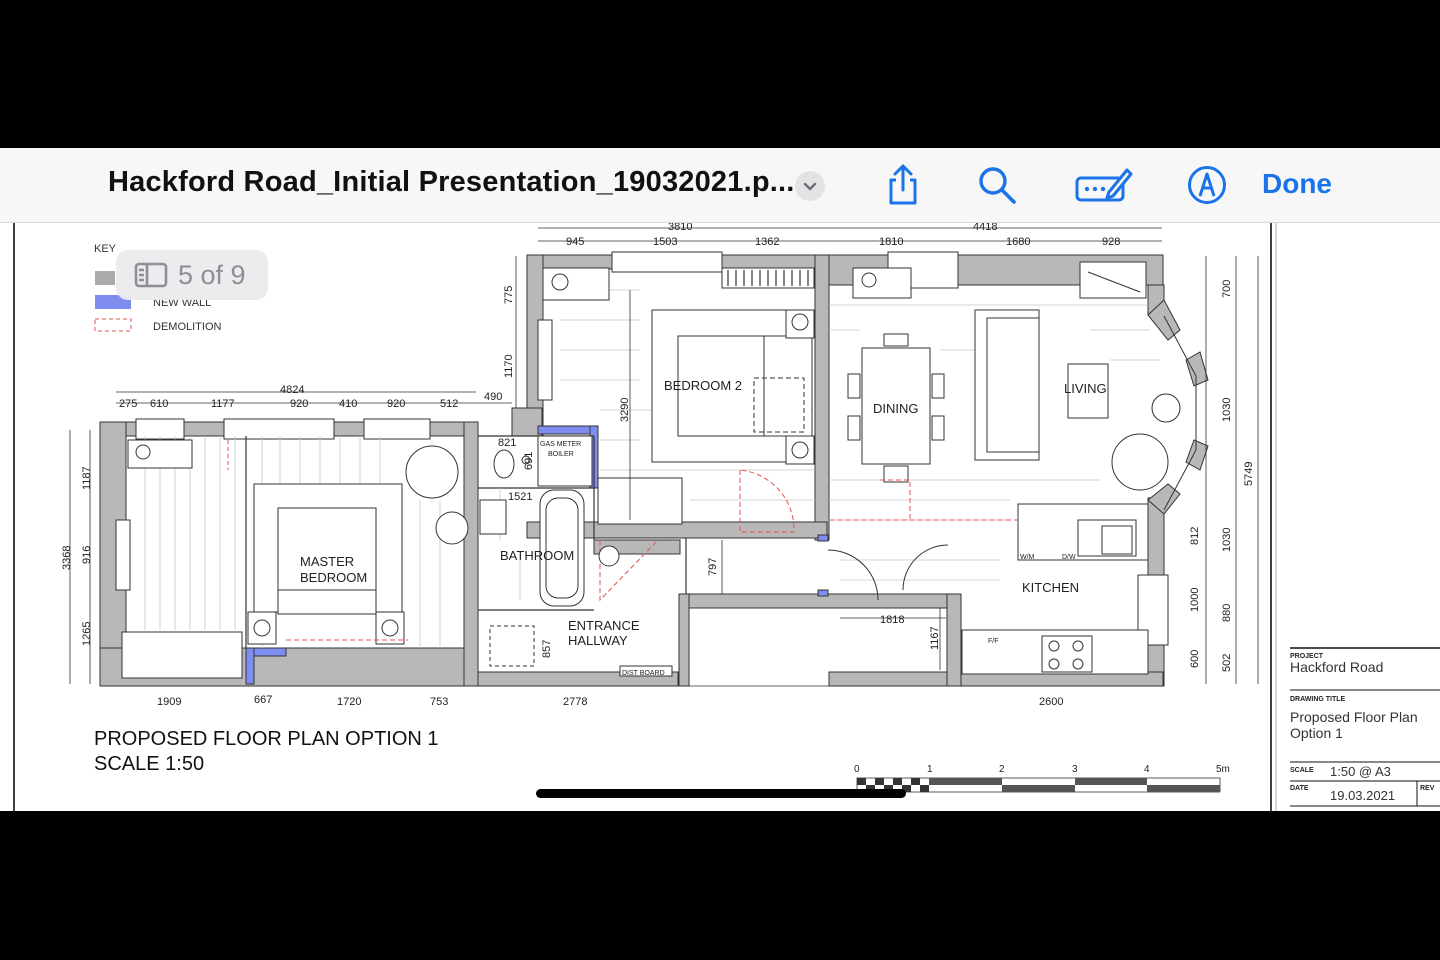  Describe the element at coordinates (1316, 733) in the screenshot. I see `tb-drawing-title-2: Option 1` at that location.